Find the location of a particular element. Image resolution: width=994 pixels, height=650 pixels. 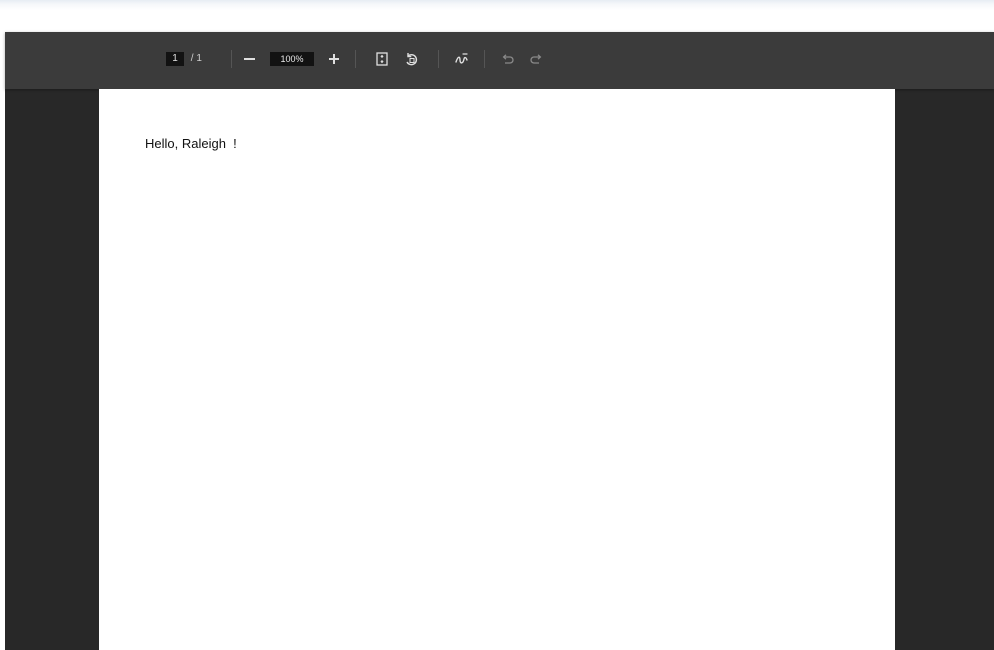

redo-icon is located at coordinates (537, 59).